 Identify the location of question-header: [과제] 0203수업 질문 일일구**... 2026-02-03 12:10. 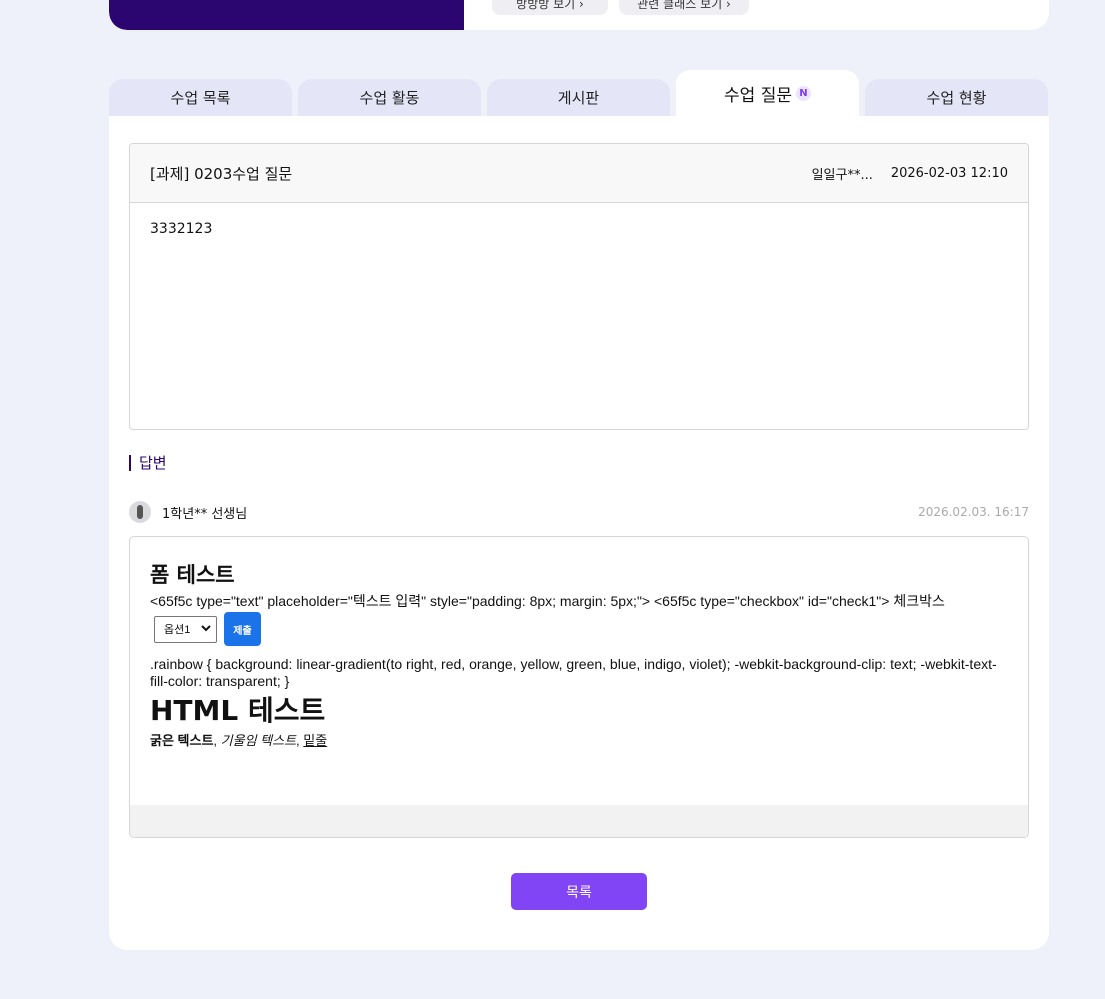
(579, 173).